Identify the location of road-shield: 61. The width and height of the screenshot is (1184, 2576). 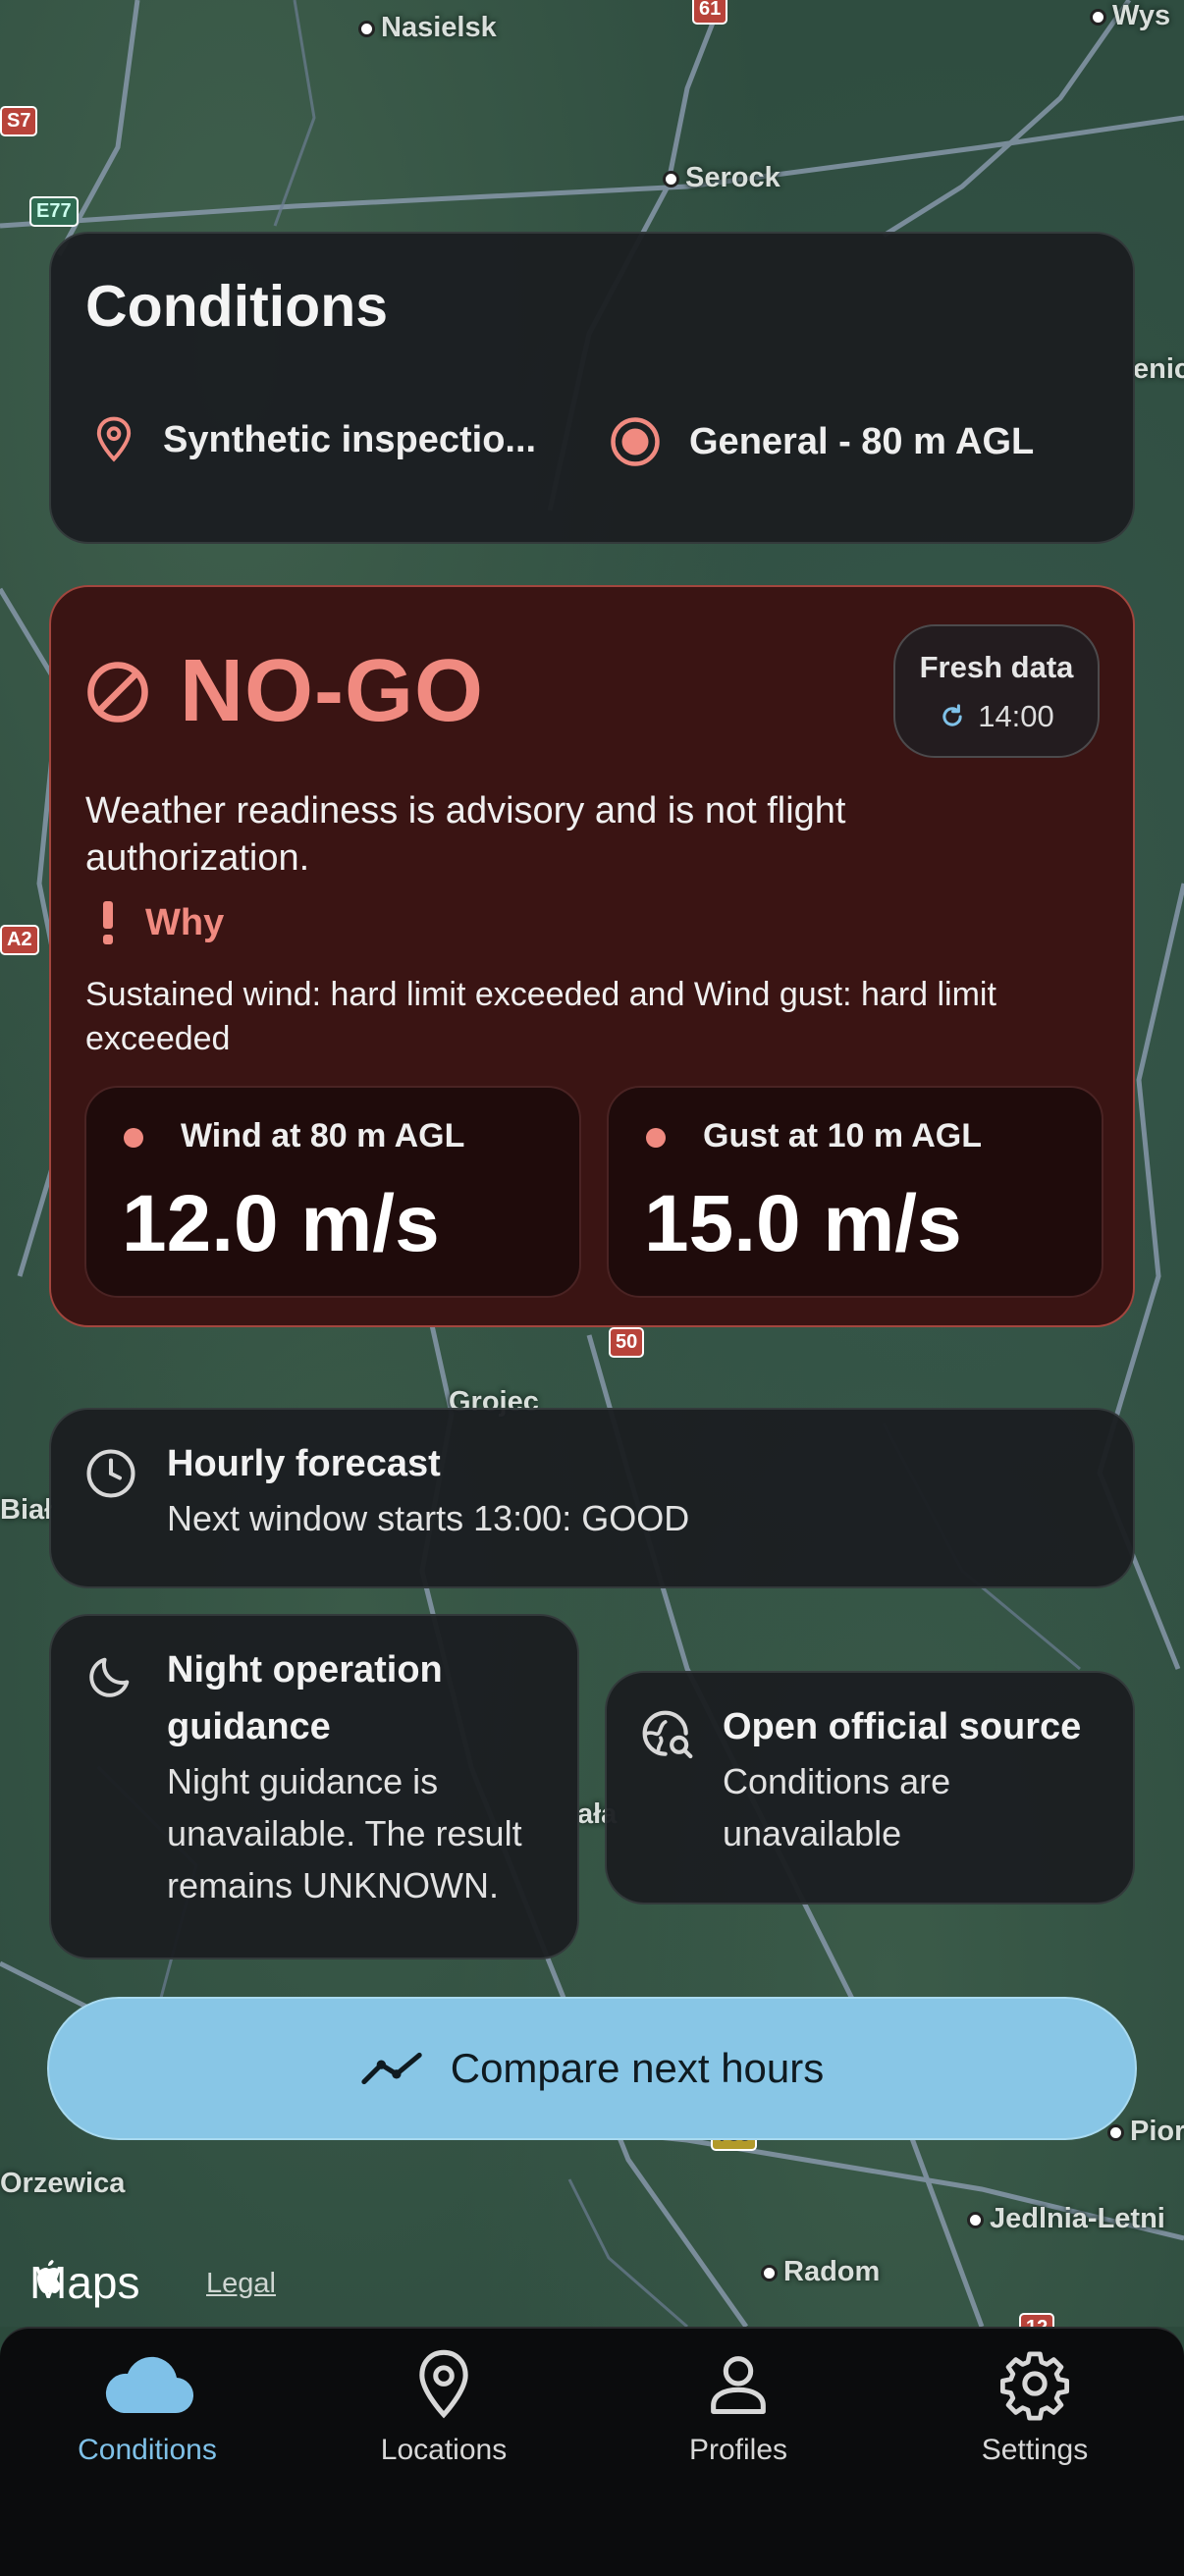
(710, 12).